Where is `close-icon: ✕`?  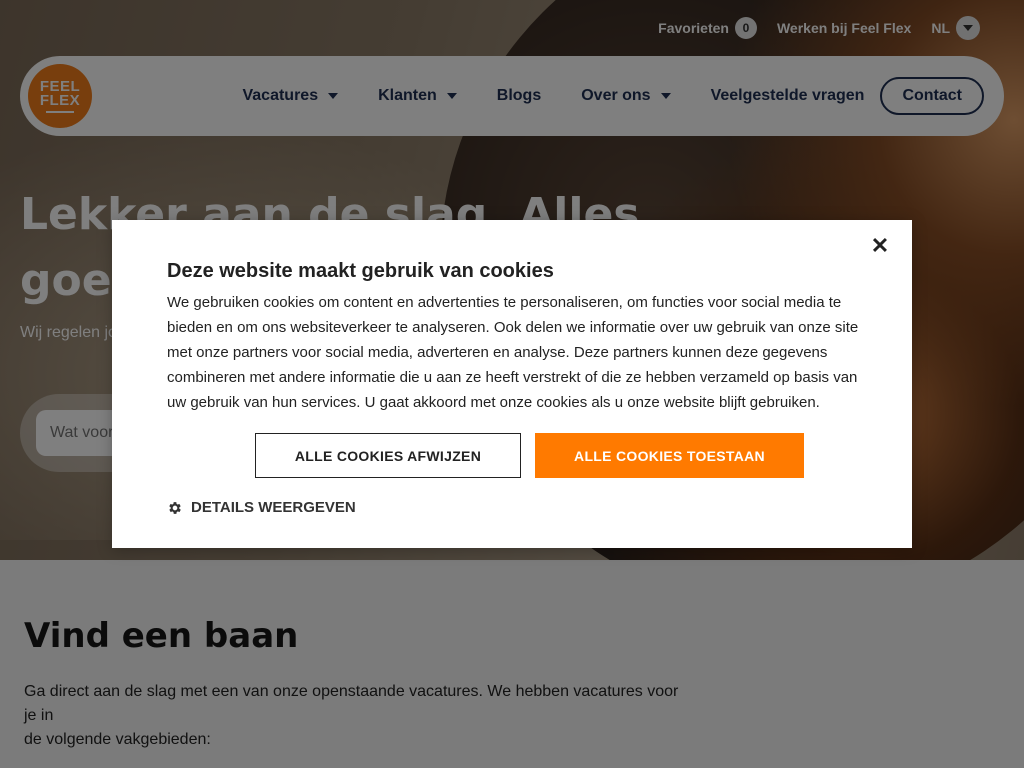 close-icon: ✕ is located at coordinates (880, 246).